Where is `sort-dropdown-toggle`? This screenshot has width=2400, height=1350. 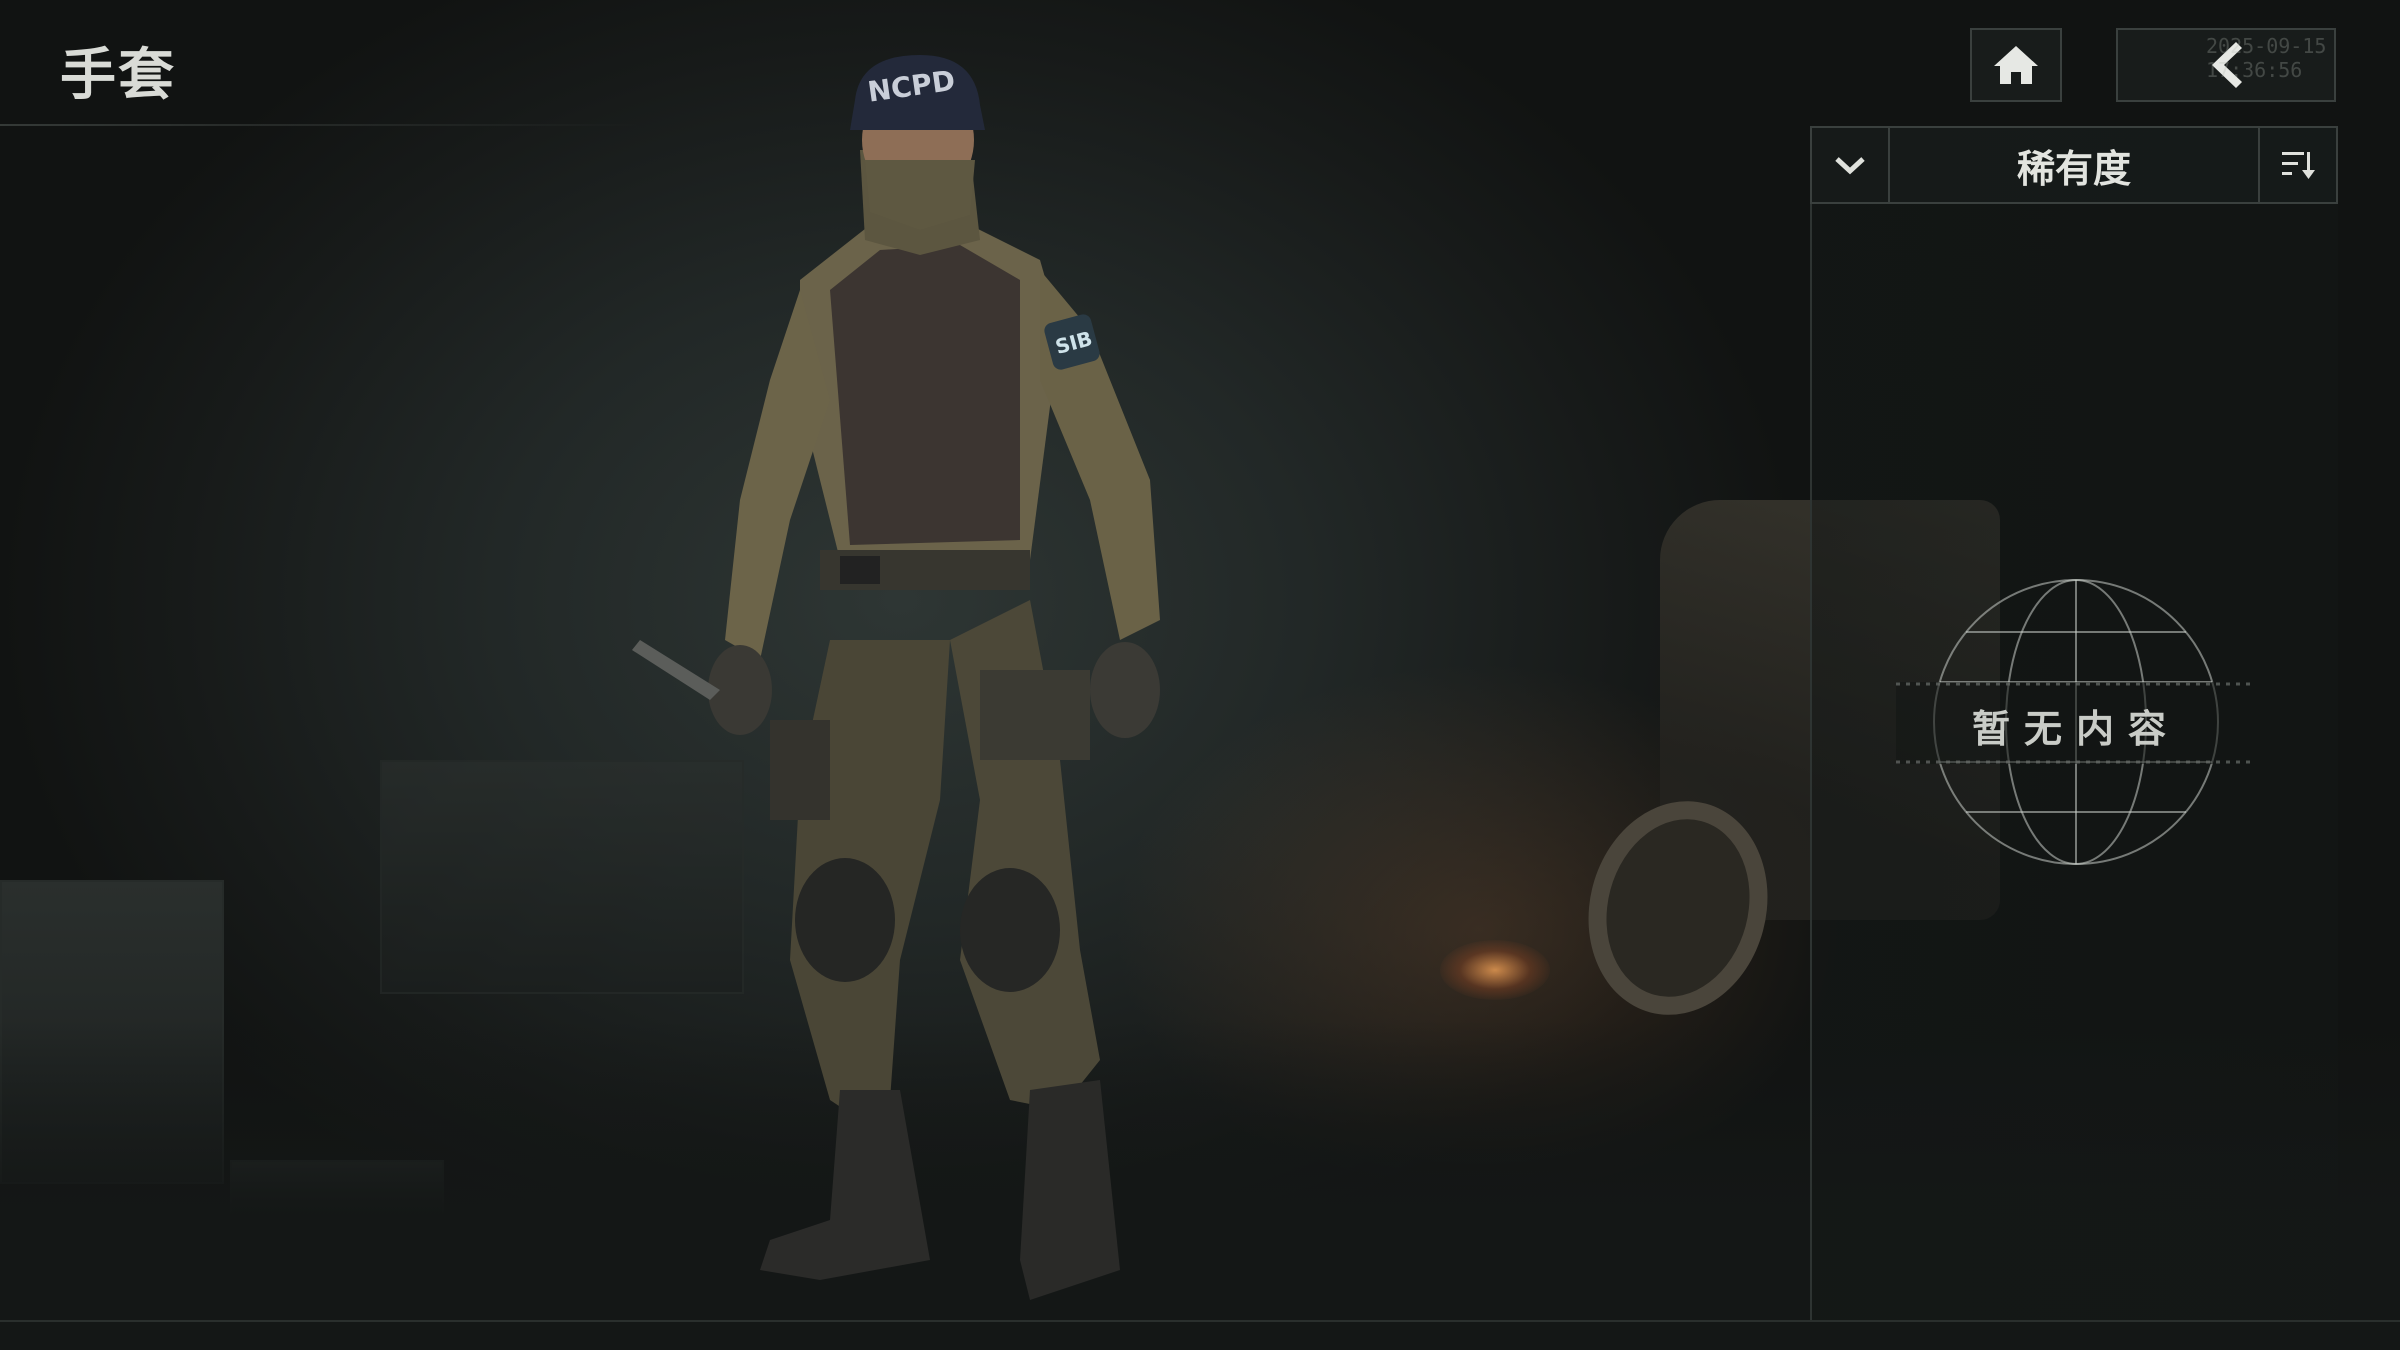
sort-dropdown-toggle is located at coordinates (1851, 165).